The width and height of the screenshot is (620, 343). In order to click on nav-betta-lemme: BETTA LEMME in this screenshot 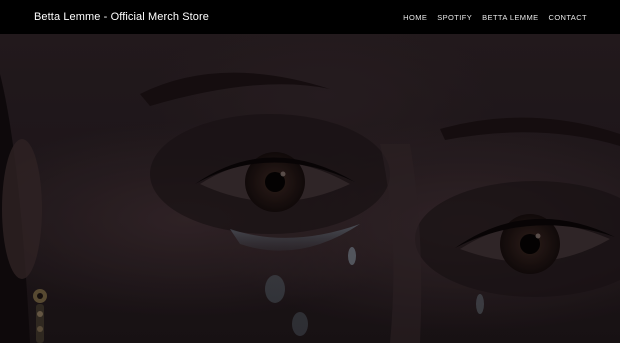, I will do `click(510, 17)`.